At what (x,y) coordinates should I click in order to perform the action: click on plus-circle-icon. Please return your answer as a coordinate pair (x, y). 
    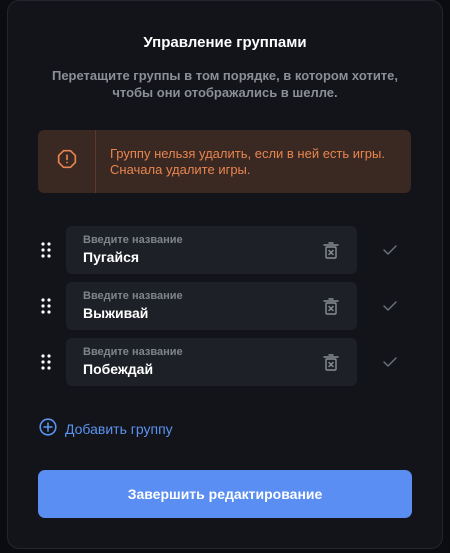
    Looking at the image, I should click on (48, 428).